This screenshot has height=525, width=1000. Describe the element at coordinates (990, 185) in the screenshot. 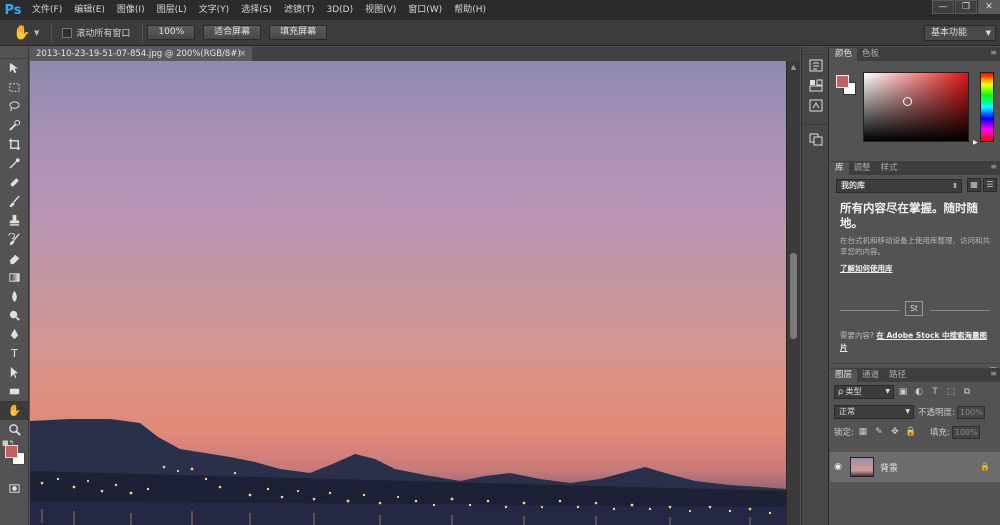

I see `list-view-icon: ☰` at that location.